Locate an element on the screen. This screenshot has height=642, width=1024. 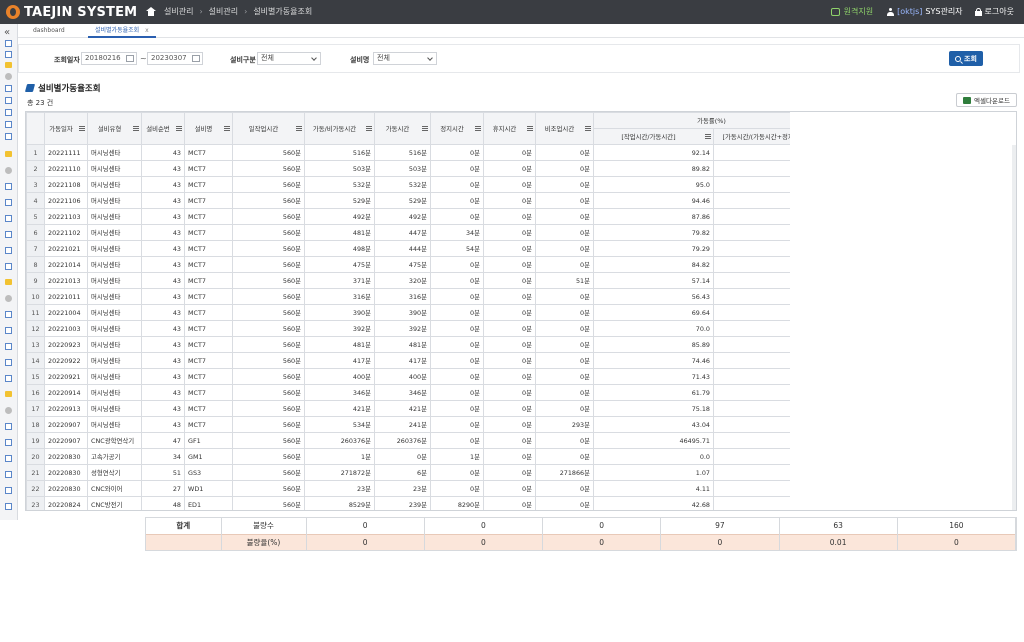
excel-download-button: 엑셀다운로드 is located at coordinates (986, 100).